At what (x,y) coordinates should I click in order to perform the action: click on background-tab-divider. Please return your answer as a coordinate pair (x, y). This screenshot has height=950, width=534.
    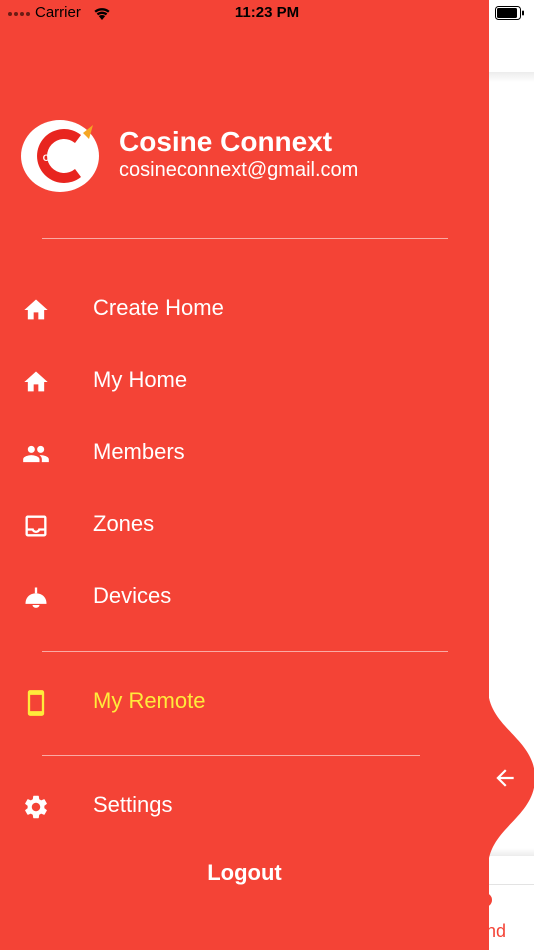
    Looking at the image, I should click on (511, 884).